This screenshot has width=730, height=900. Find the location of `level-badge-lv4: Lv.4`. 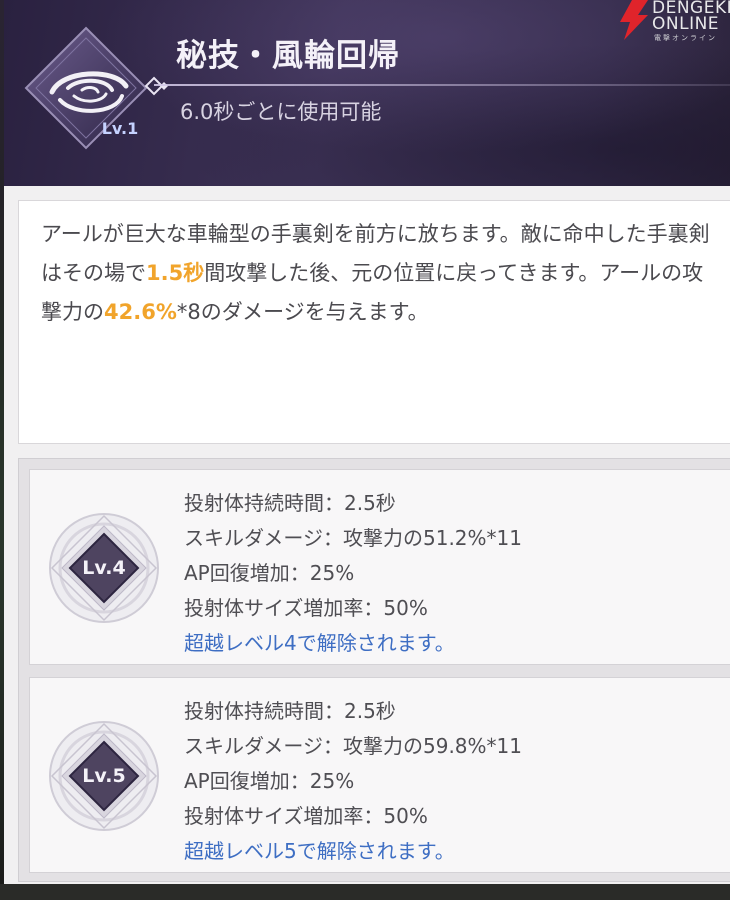

level-badge-lv4: Lv.4 is located at coordinates (104, 568).